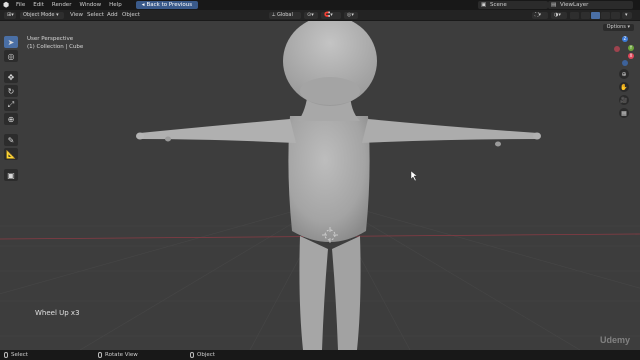  I want to click on menu-help: Help, so click(115, 5).